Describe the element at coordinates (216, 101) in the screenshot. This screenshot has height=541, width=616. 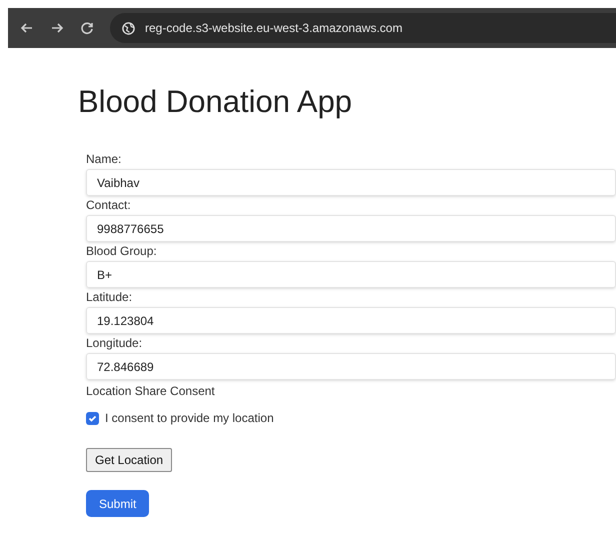
I see `page-title: Blood Donation App` at that location.